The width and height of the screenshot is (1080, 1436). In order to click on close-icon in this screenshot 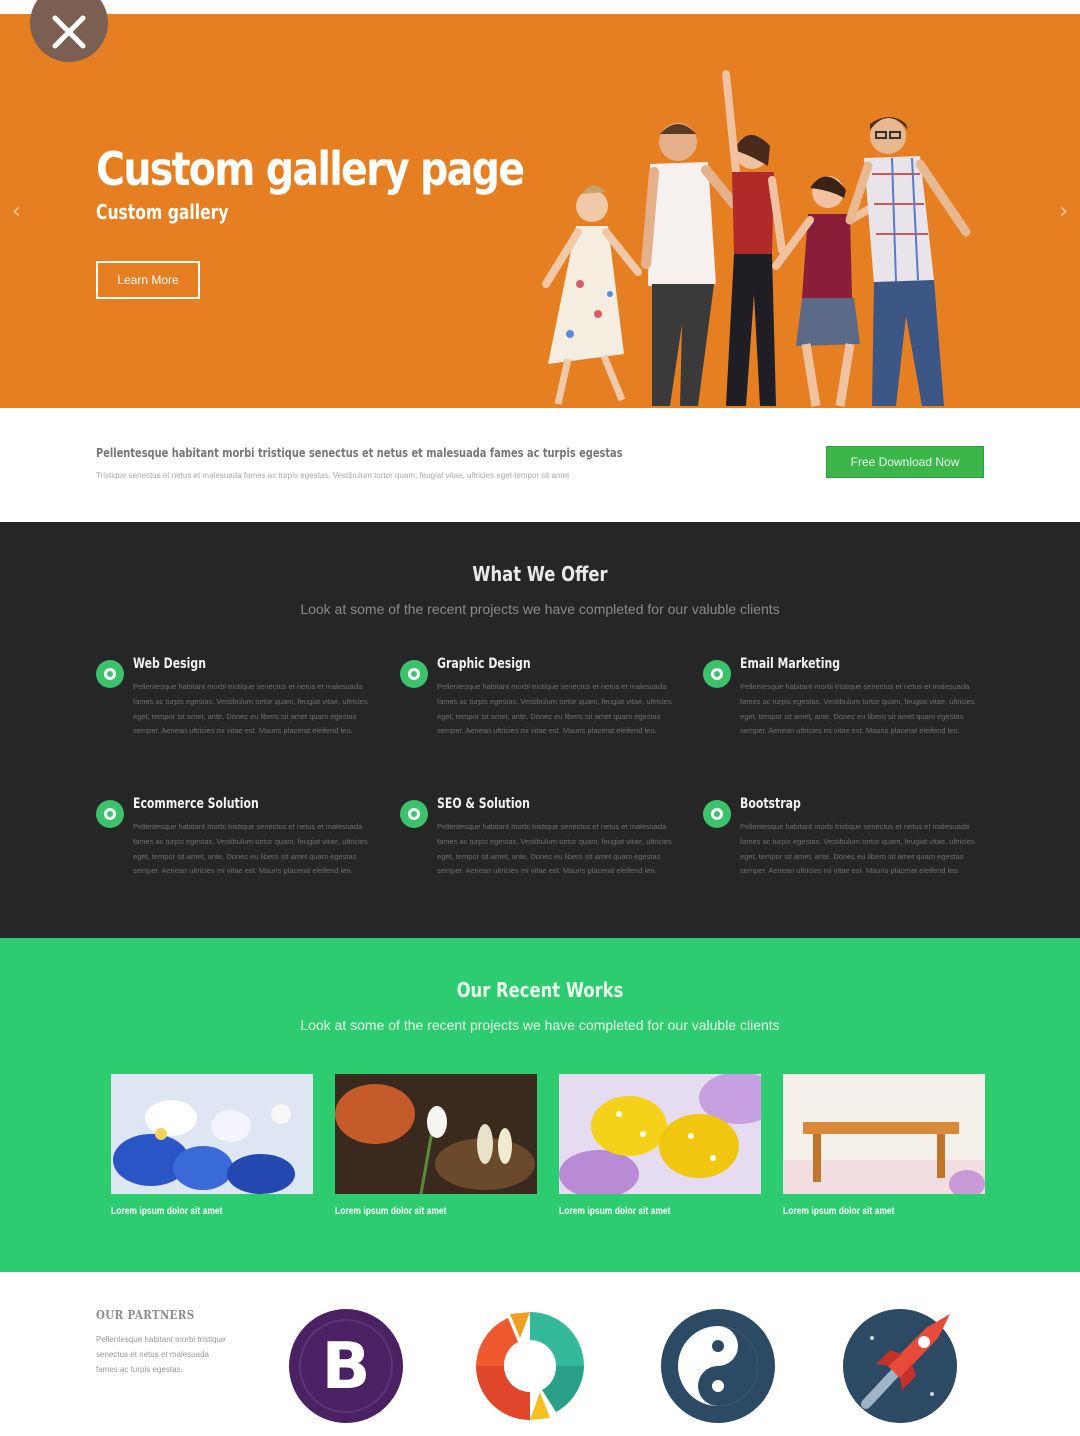, I will do `click(69, 32)`.